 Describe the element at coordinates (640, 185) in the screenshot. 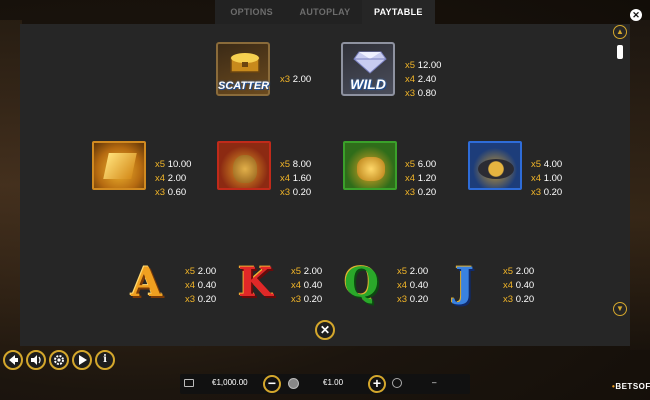

I see `background-right` at that location.